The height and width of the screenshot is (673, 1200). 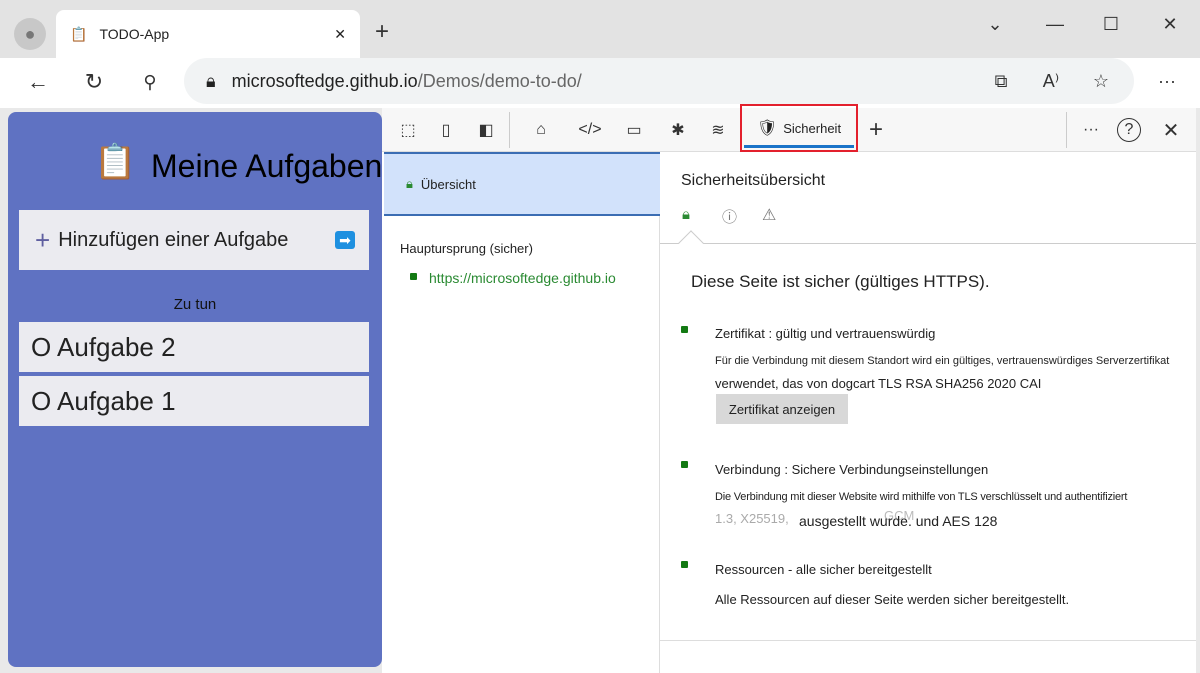 What do you see at coordinates (195, 304) in the screenshot?
I see `section-heading: Zu tun` at bounding box center [195, 304].